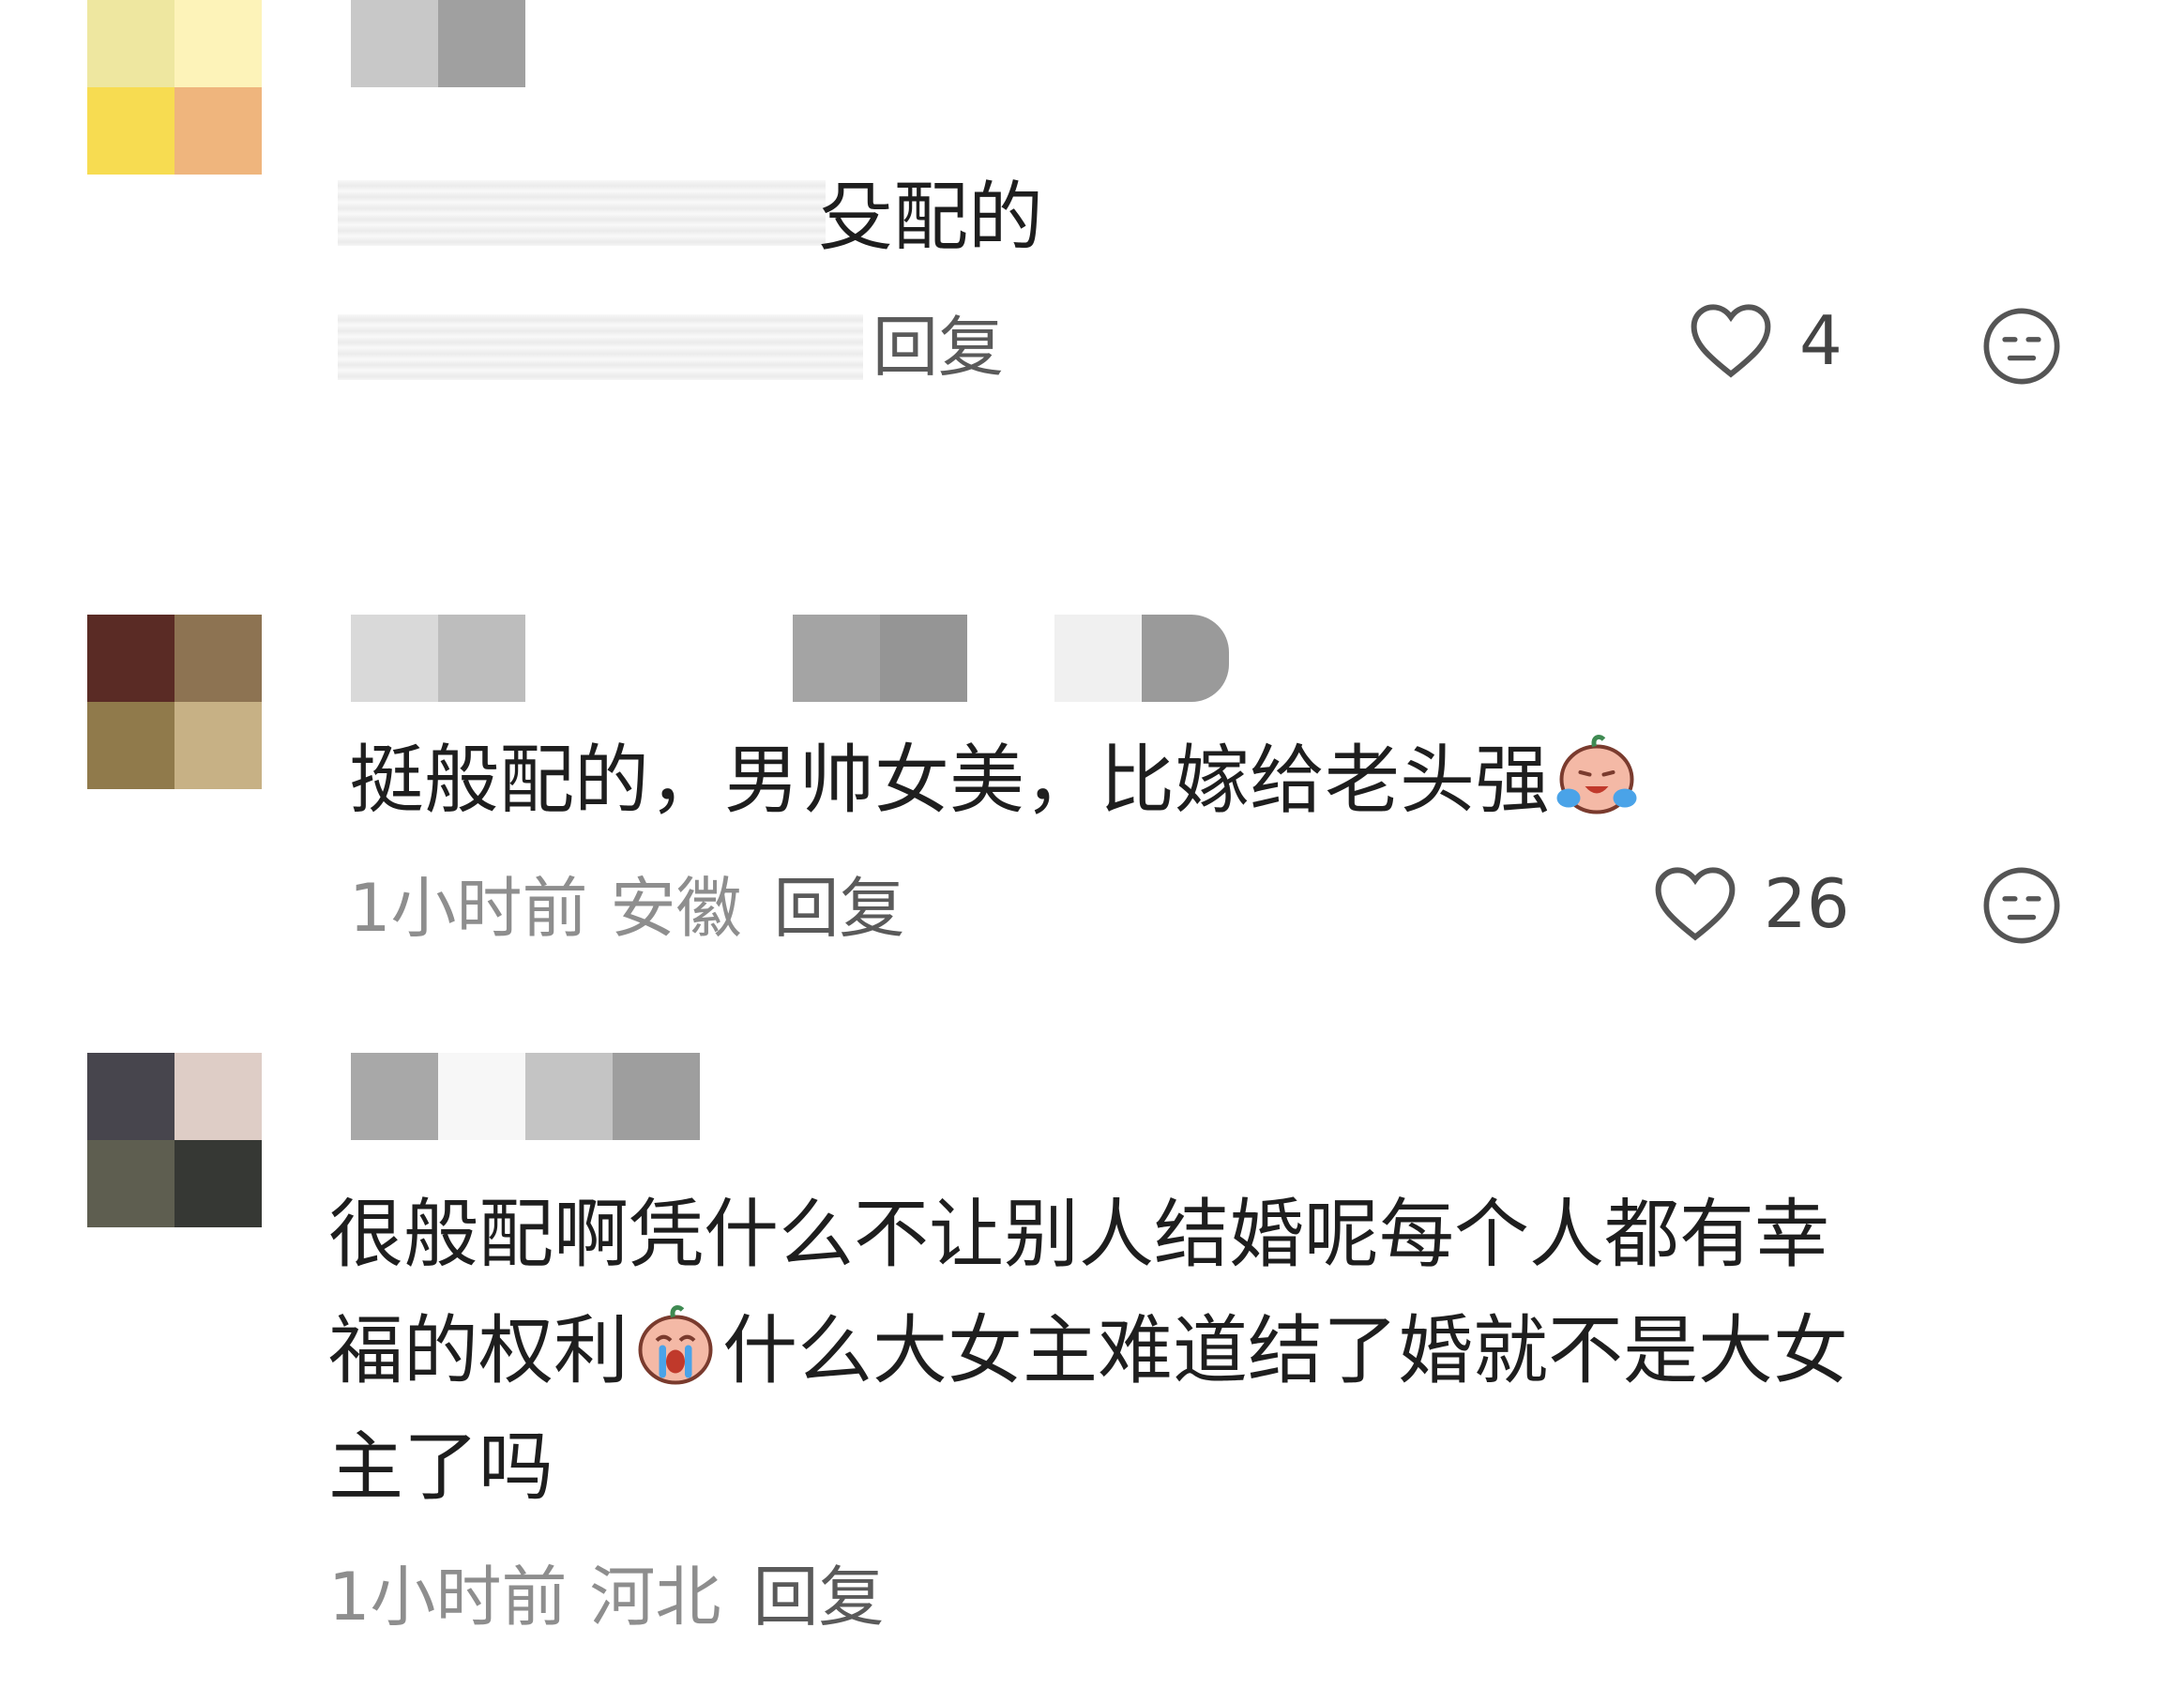 The height and width of the screenshot is (1689, 2184). What do you see at coordinates (1751, 903) in the screenshot?
I see `like-button: 26` at bounding box center [1751, 903].